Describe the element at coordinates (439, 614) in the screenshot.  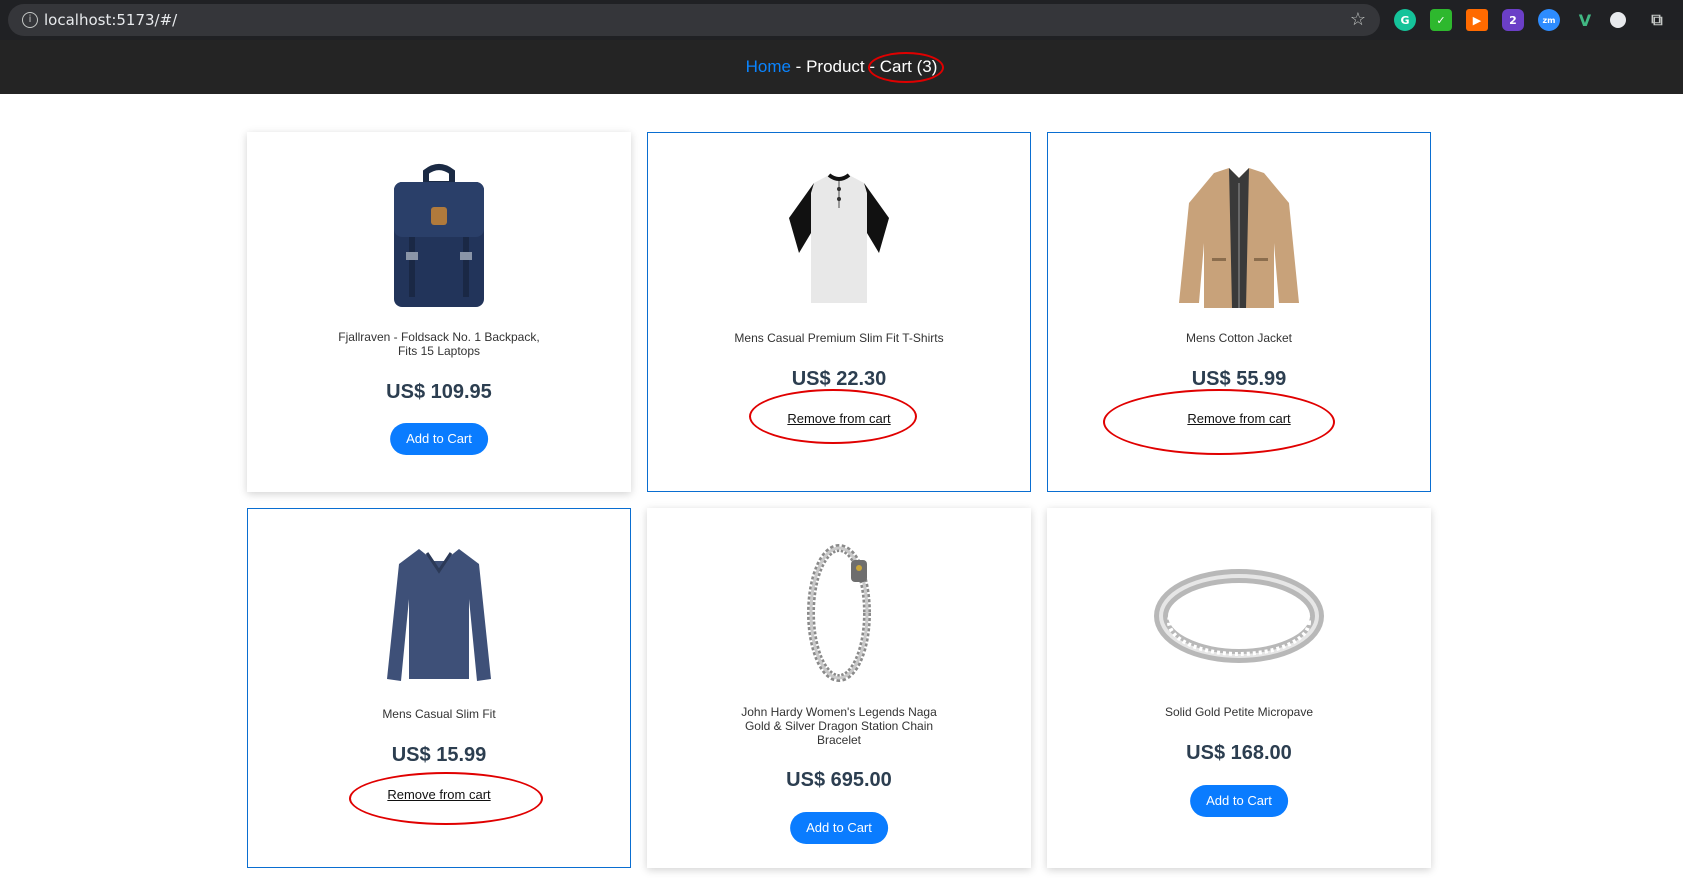
I see `longsleeve-image` at that location.